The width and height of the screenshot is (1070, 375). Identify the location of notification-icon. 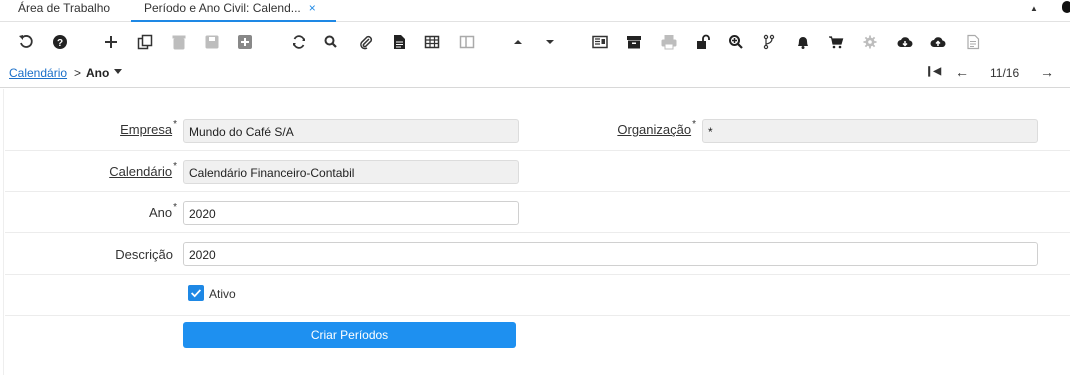
(803, 42).